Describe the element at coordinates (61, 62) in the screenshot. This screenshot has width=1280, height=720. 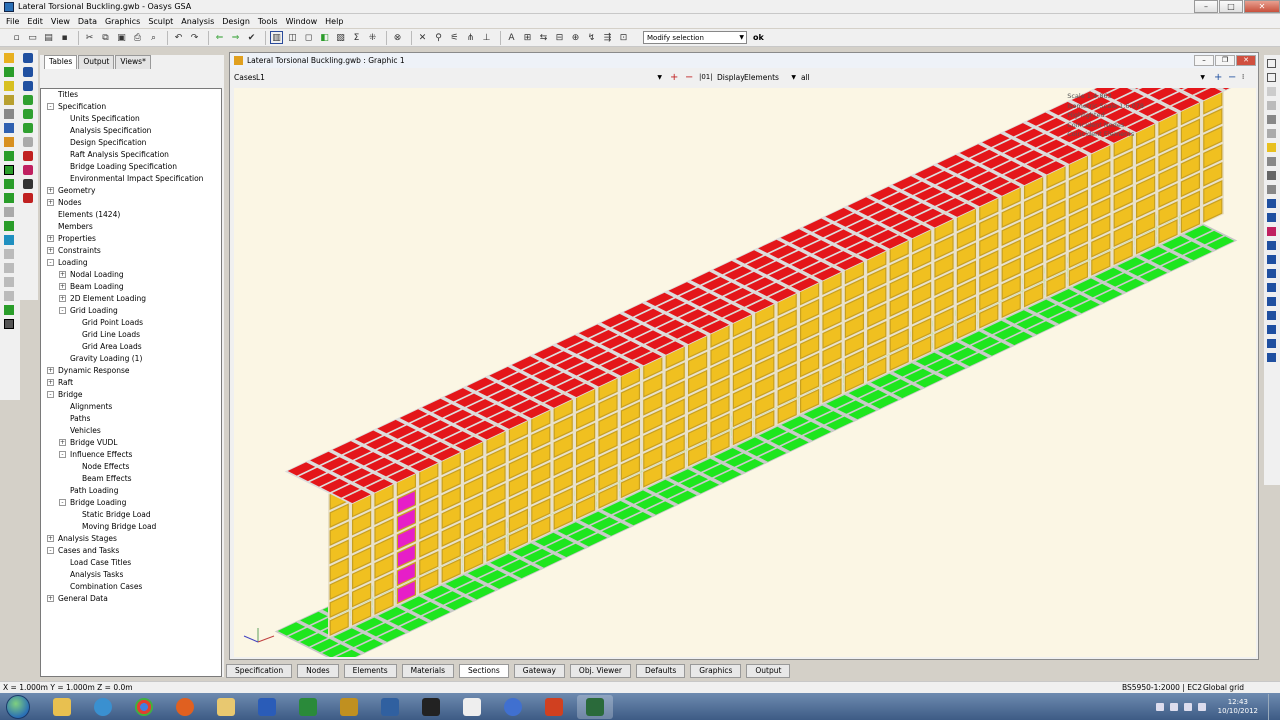
I see `tab-tables: Tables` at that location.